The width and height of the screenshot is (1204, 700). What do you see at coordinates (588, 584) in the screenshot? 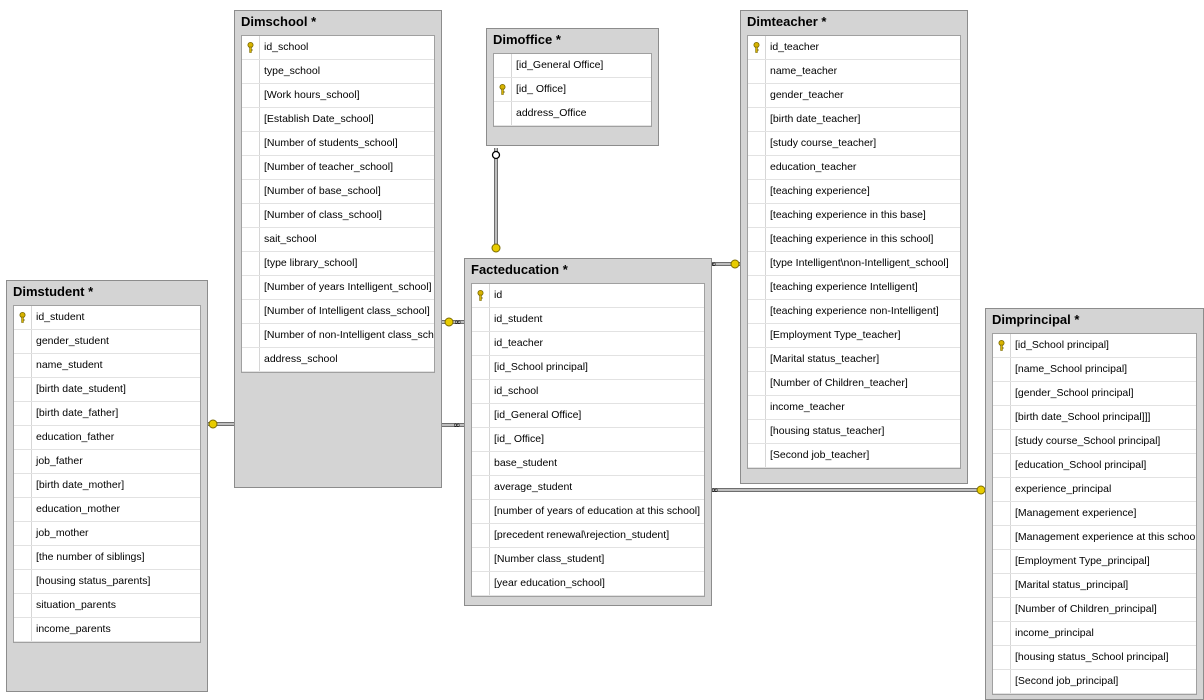
I see `column-row: [year education_school]` at bounding box center [588, 584].